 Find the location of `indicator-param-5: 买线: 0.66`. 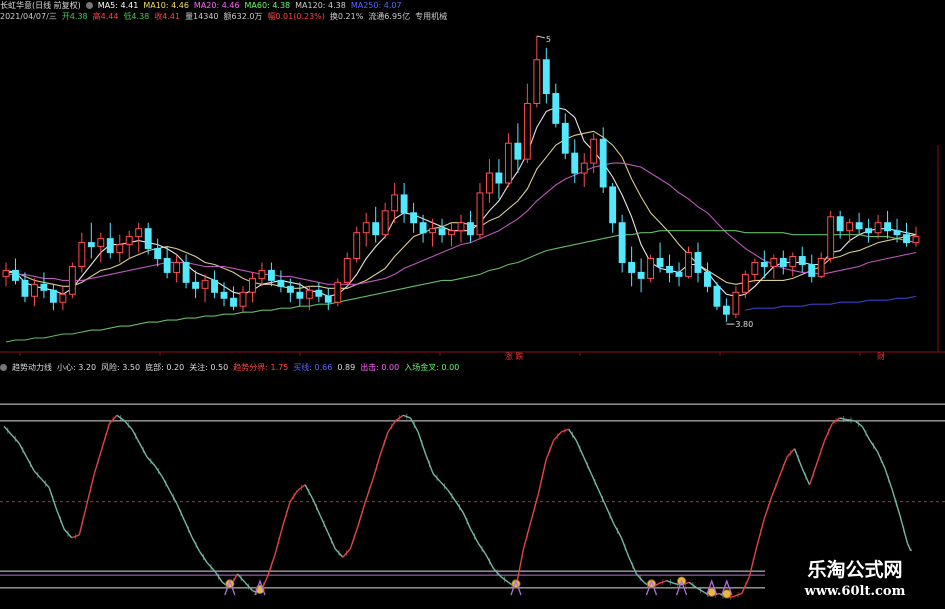

indicator-param-5: 买线: 0.66 is located at coordinates (313, 367).